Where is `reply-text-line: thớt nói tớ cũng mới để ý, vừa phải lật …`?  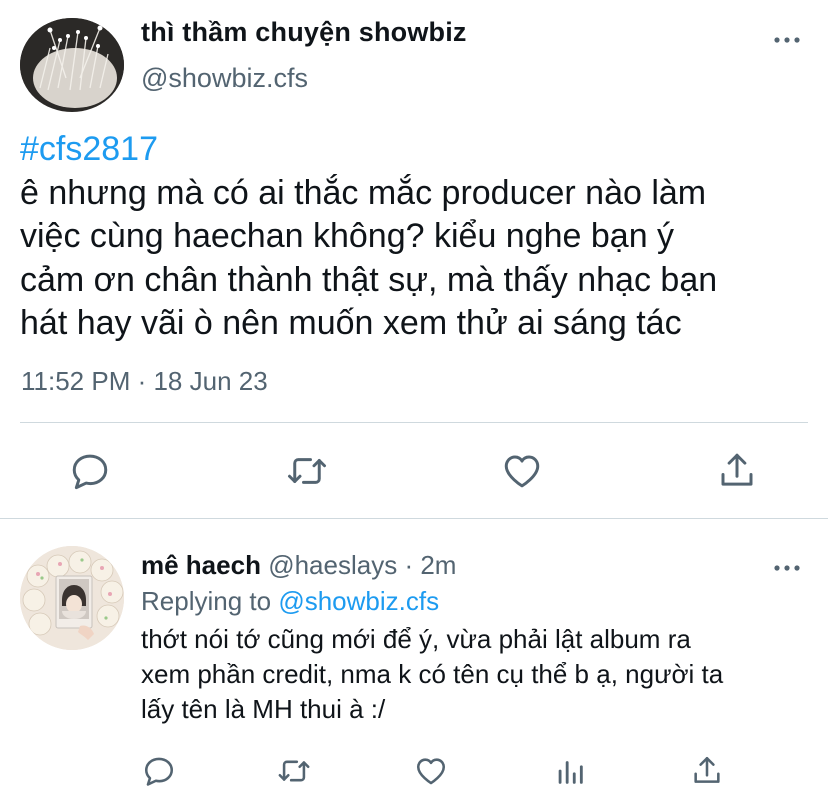
reply-text-line: thớt nói tớ cũng mới để ý, vừa phải lật … is located at coordinates (416, 639).